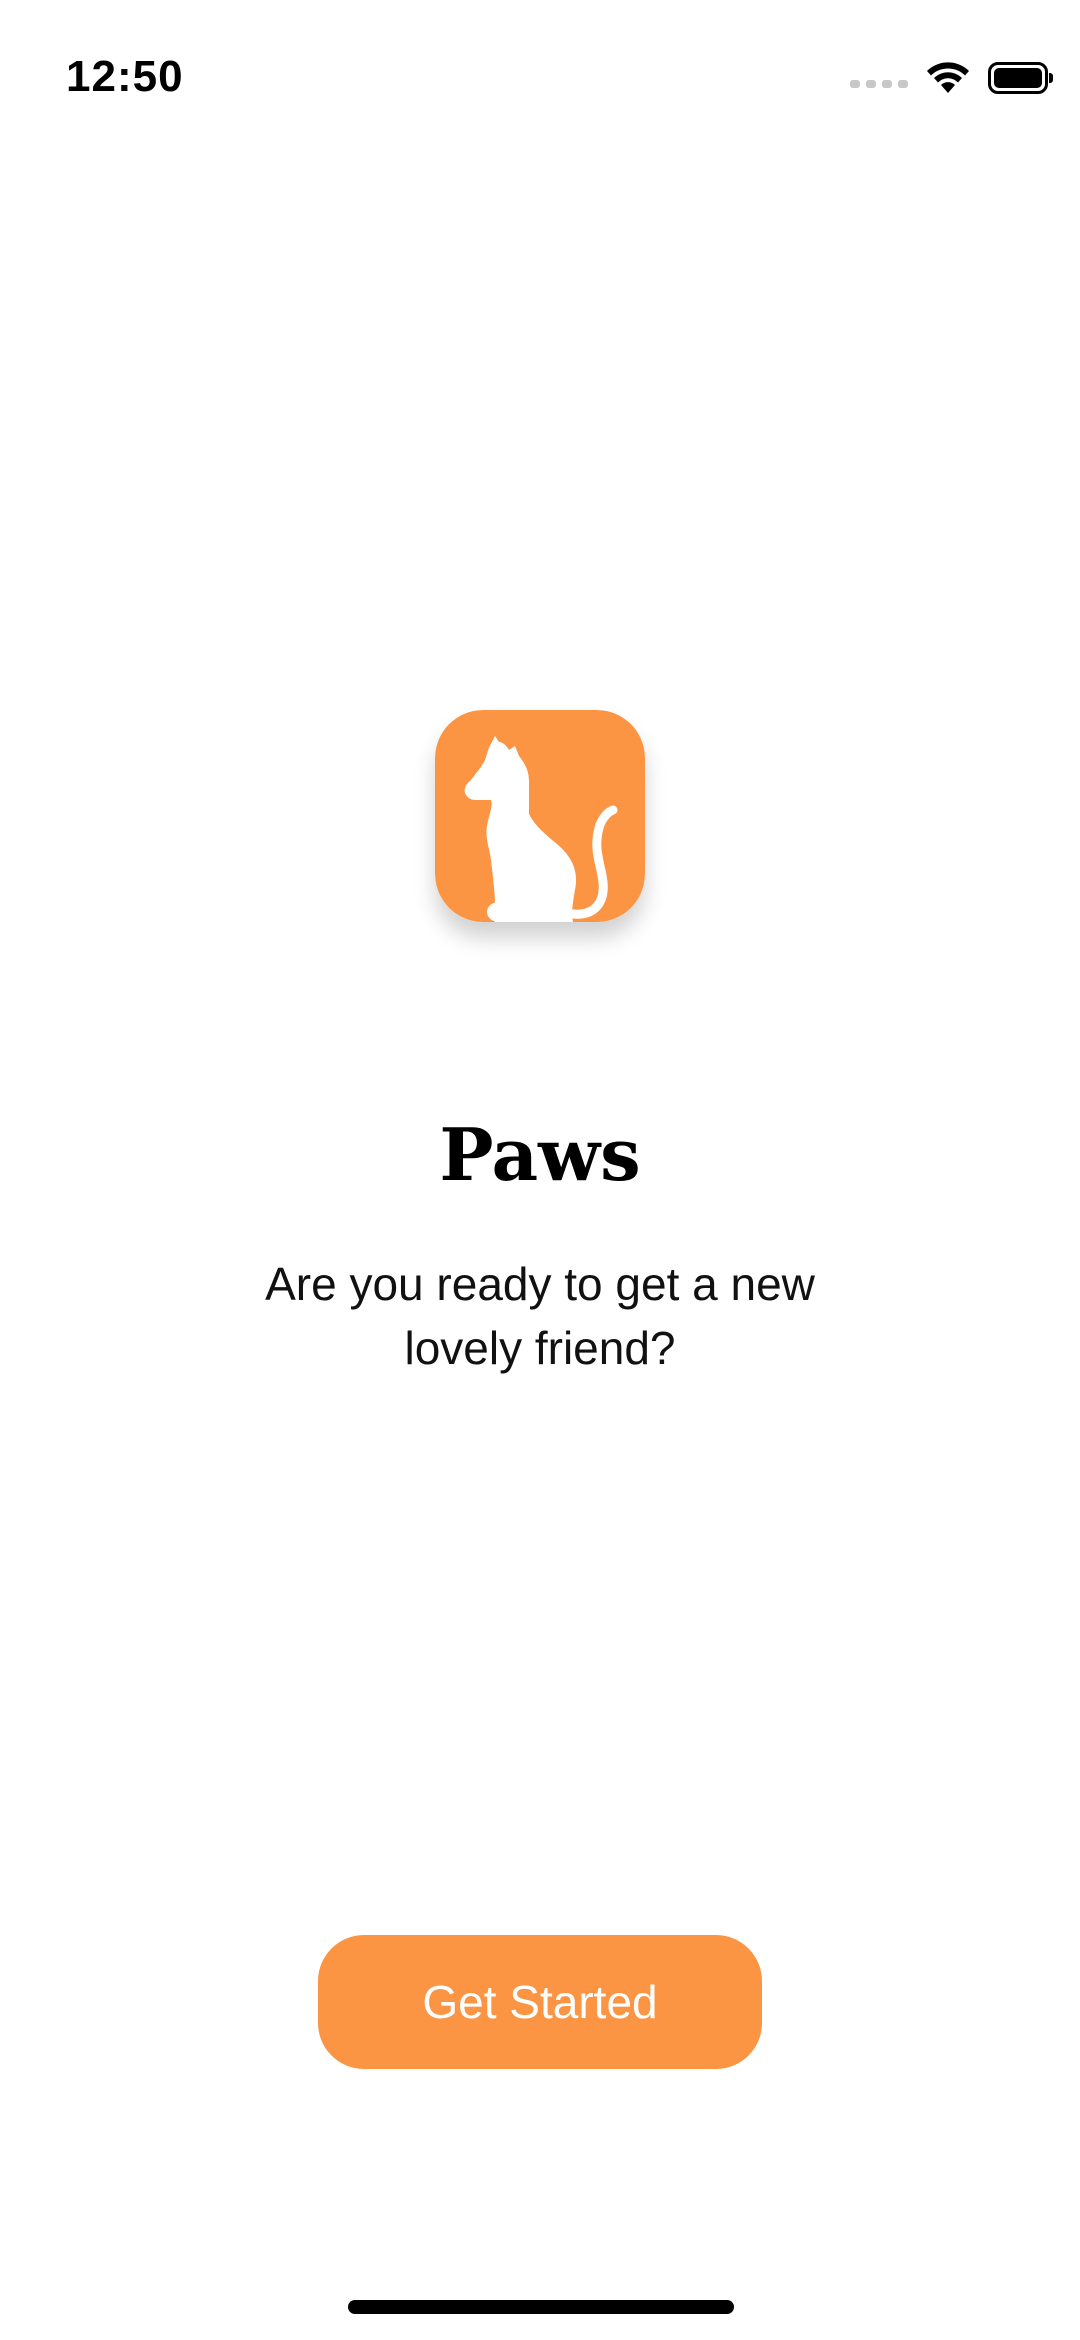 Image resolution: width=1080 pixels, height=2340 pixels. Describe the element at coordinates (541, 2307) in the screenshot. I see `home-indicator` at that location.